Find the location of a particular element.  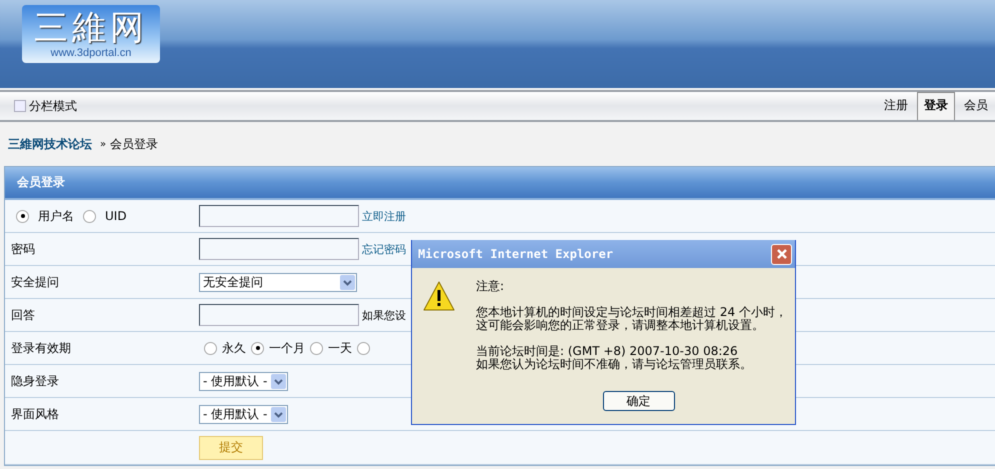

forum-link: 三維网技术论坛 is located at coordinates (50, 144).